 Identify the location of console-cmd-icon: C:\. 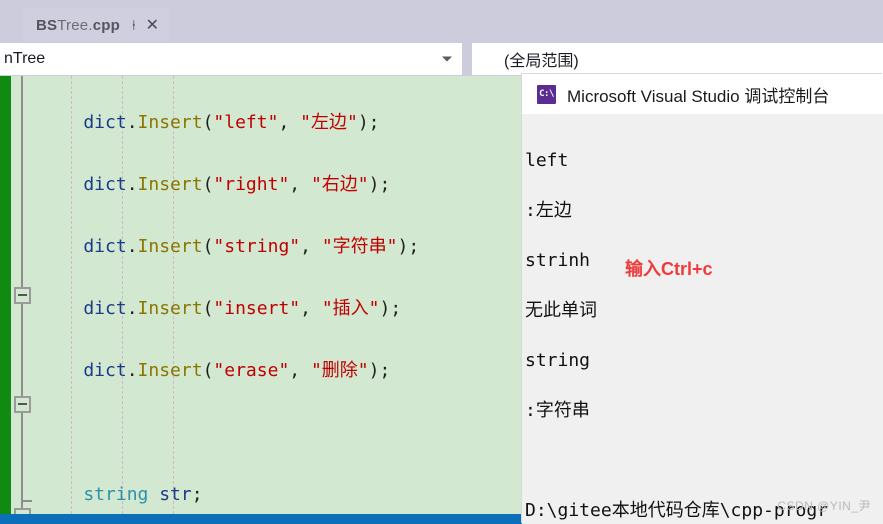
(546, 94).